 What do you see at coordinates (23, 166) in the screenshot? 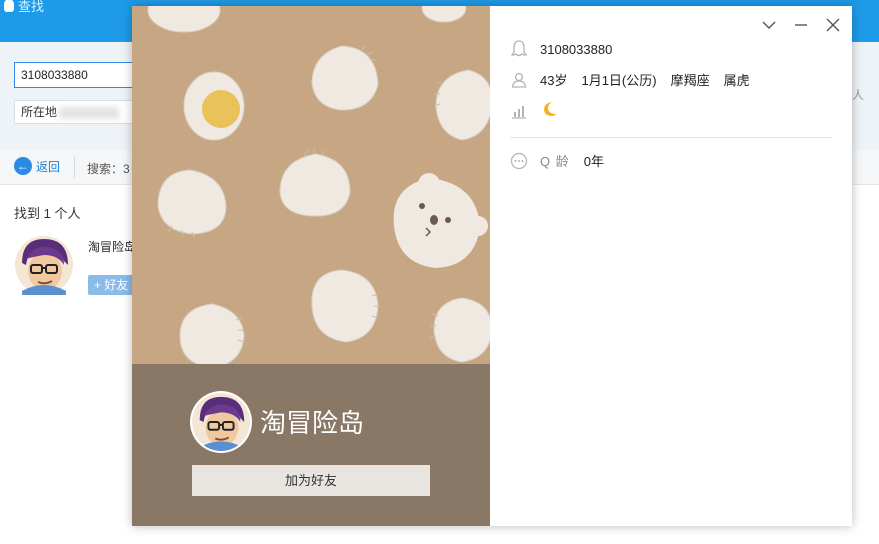
I see `back-arrow-icon: ←` at bounding box center [23, 166].